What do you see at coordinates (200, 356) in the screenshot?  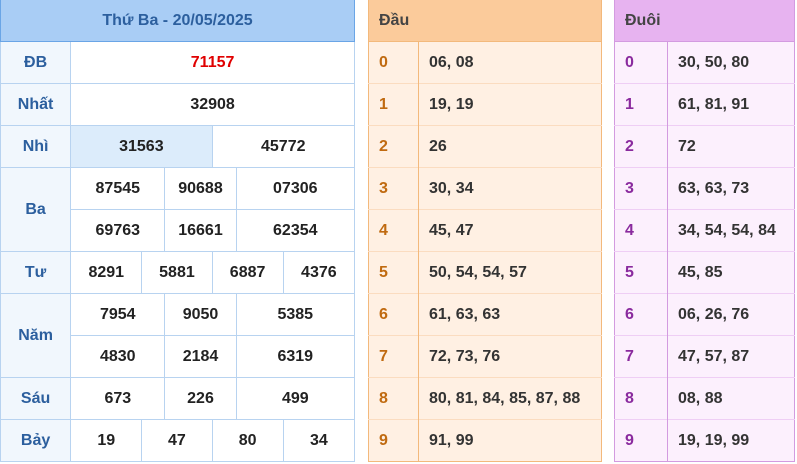 I see `prize-number: 2184` at bounding box center [200, 356].